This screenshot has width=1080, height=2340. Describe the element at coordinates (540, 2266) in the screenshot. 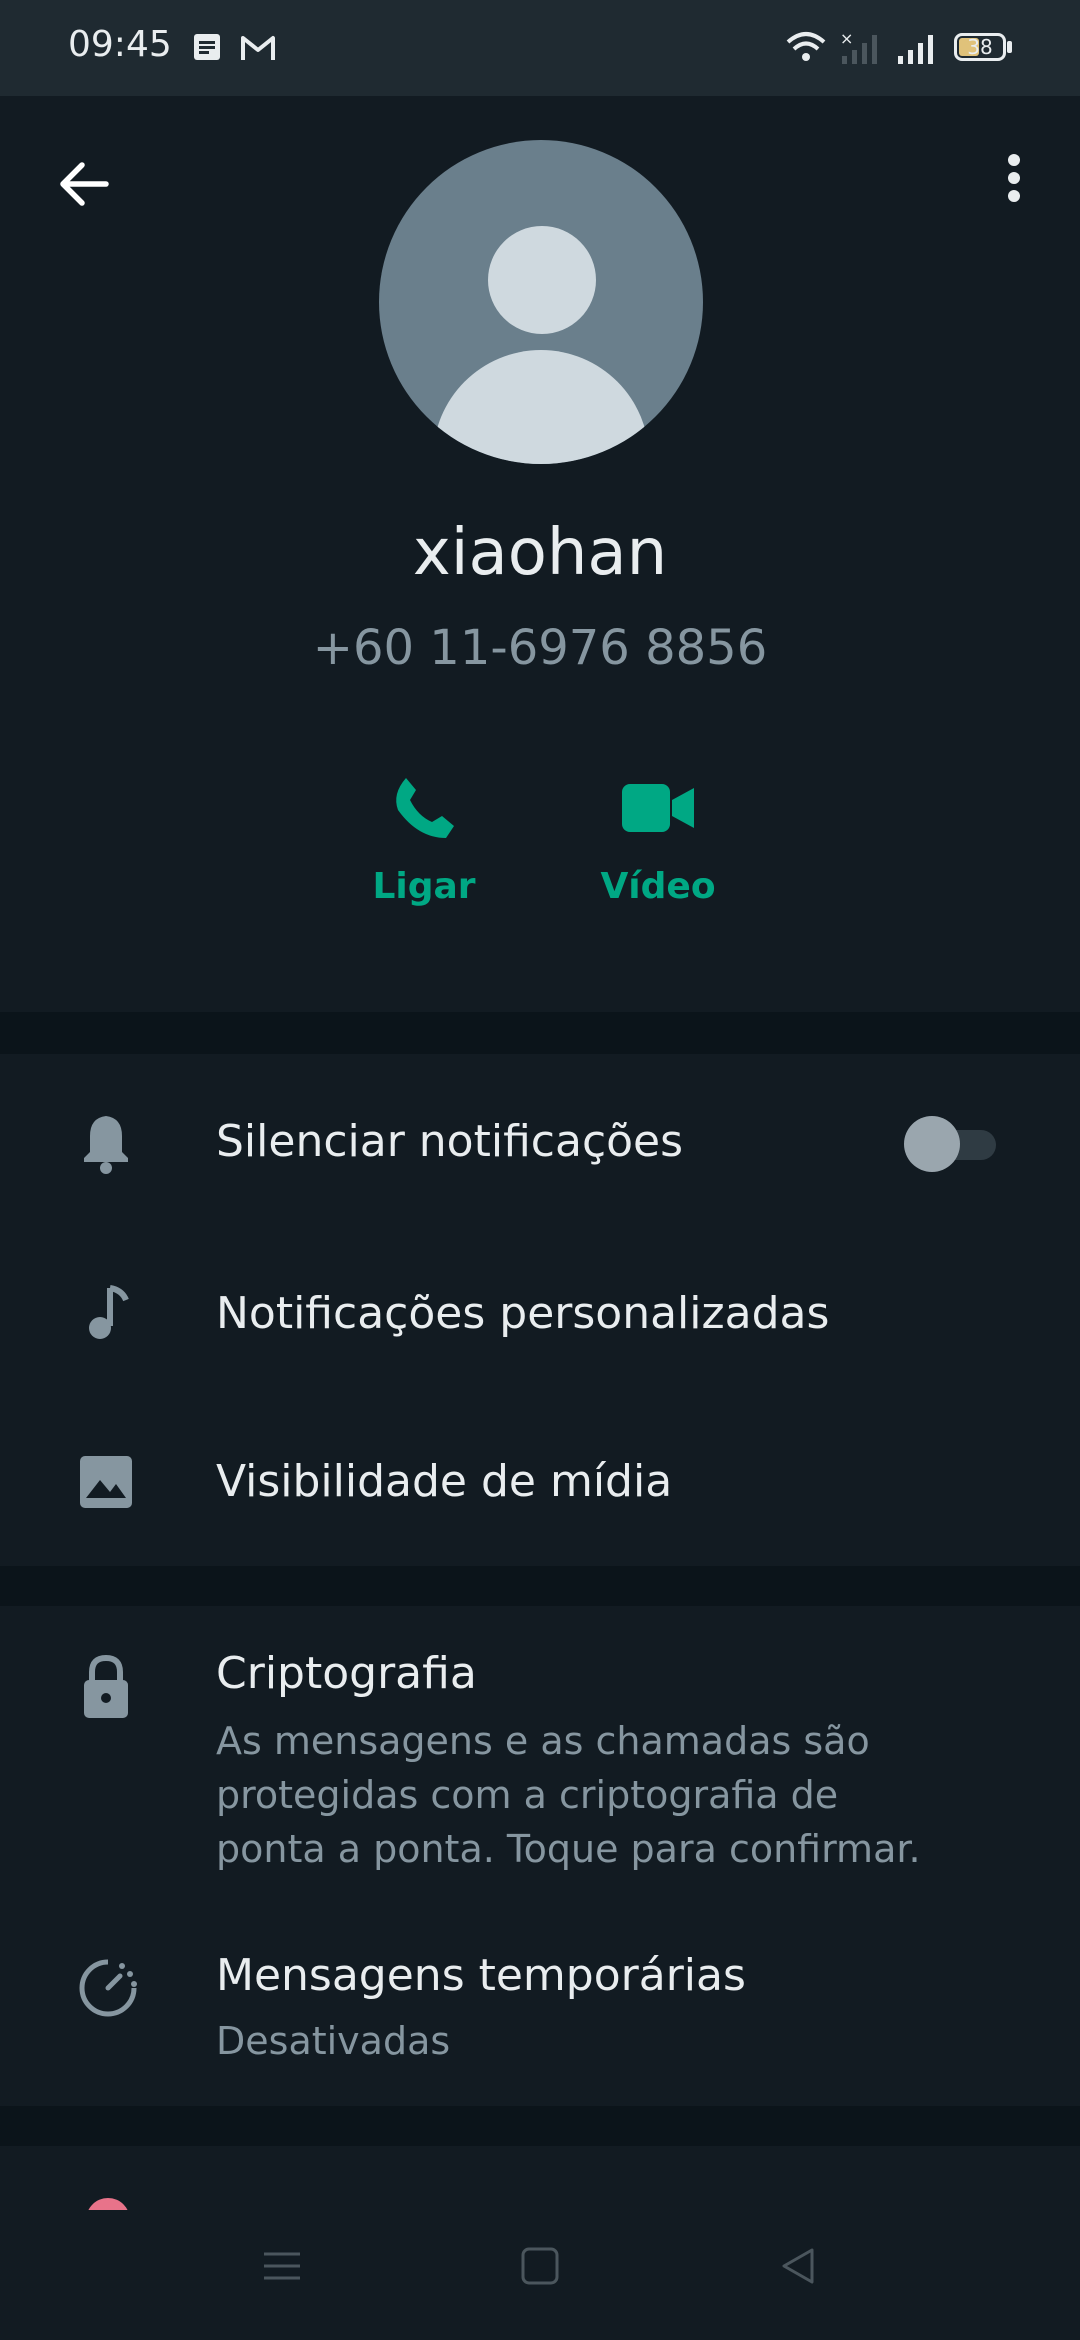

I see `home-icon` at that location.